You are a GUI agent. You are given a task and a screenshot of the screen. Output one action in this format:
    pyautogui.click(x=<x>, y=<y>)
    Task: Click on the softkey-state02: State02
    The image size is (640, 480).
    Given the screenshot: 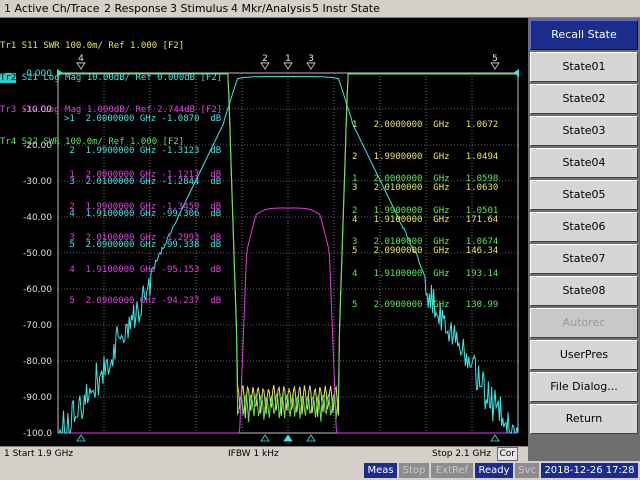 What is the action you would take?
    pyautogui.click(x=584, y=99)
    